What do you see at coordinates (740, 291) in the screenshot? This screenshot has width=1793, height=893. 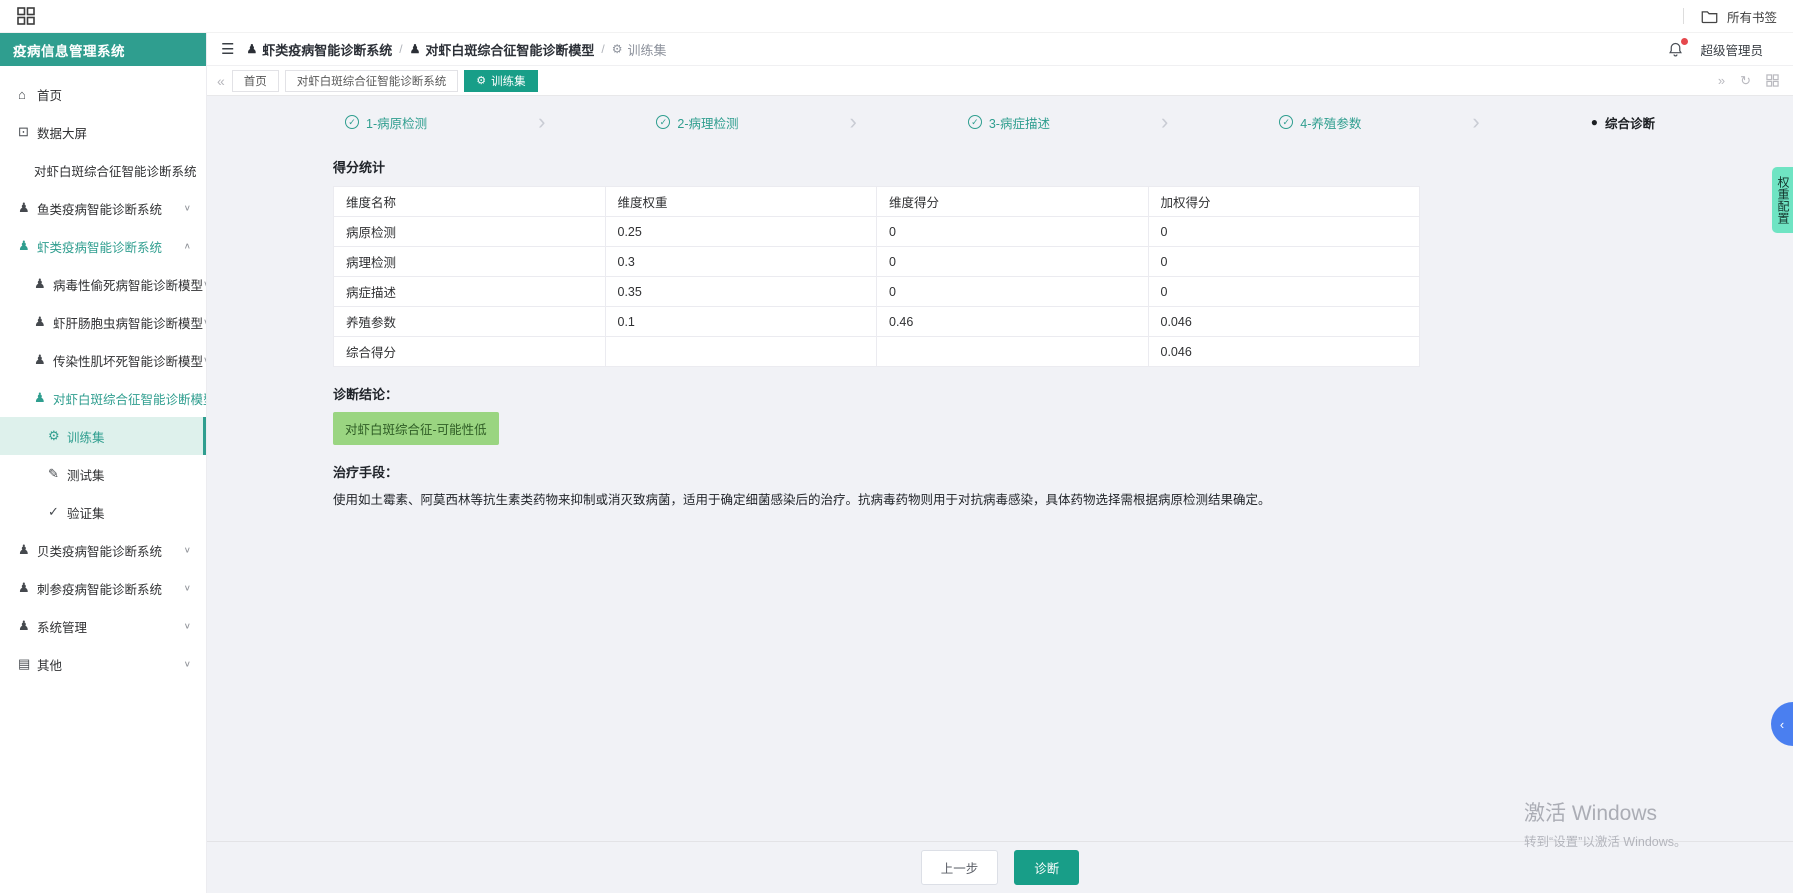 I see `table-cell: 0.35` at bounding box center [740, 291].